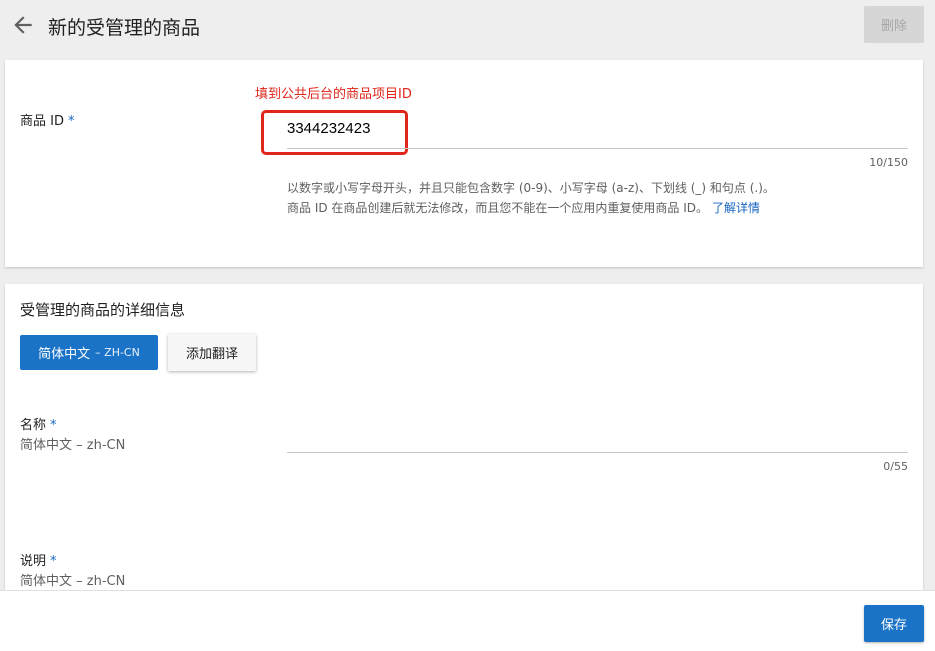 The width and height of the screenshot is (935, 651). What do you see at coordinates (38, 561) in the screenshot?
I see `description-label: 说明 *` at bounding box center [38, 561].